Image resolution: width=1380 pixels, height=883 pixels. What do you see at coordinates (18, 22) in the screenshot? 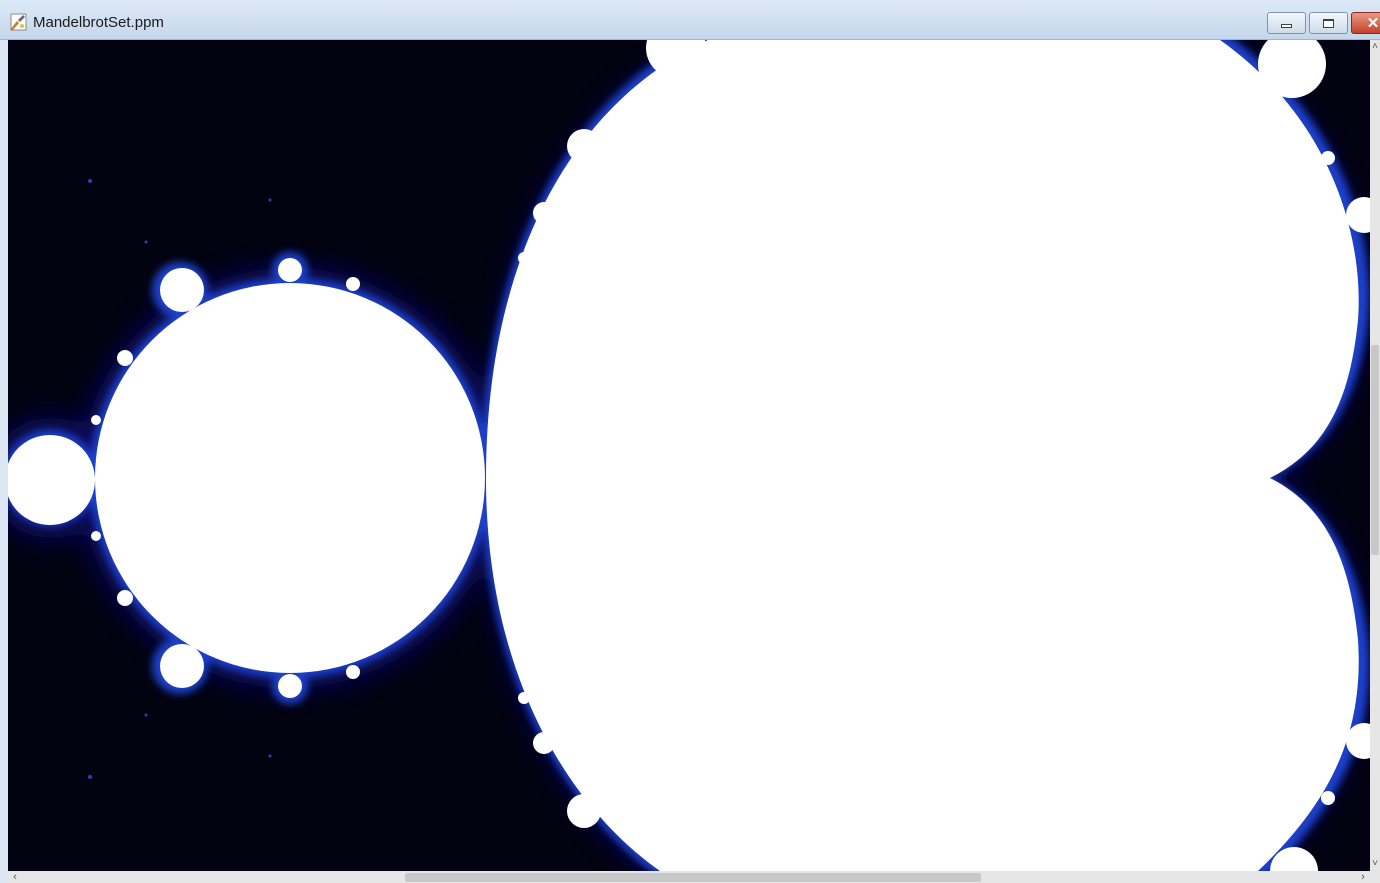
I see `paint-icon` at bounding box center [18, 22].